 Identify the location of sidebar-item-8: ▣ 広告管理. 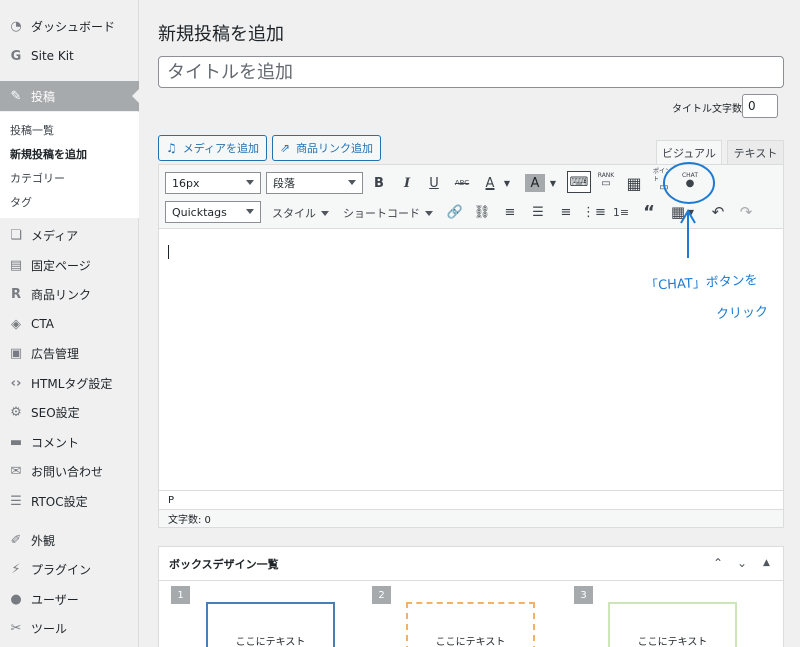
(69, 353).